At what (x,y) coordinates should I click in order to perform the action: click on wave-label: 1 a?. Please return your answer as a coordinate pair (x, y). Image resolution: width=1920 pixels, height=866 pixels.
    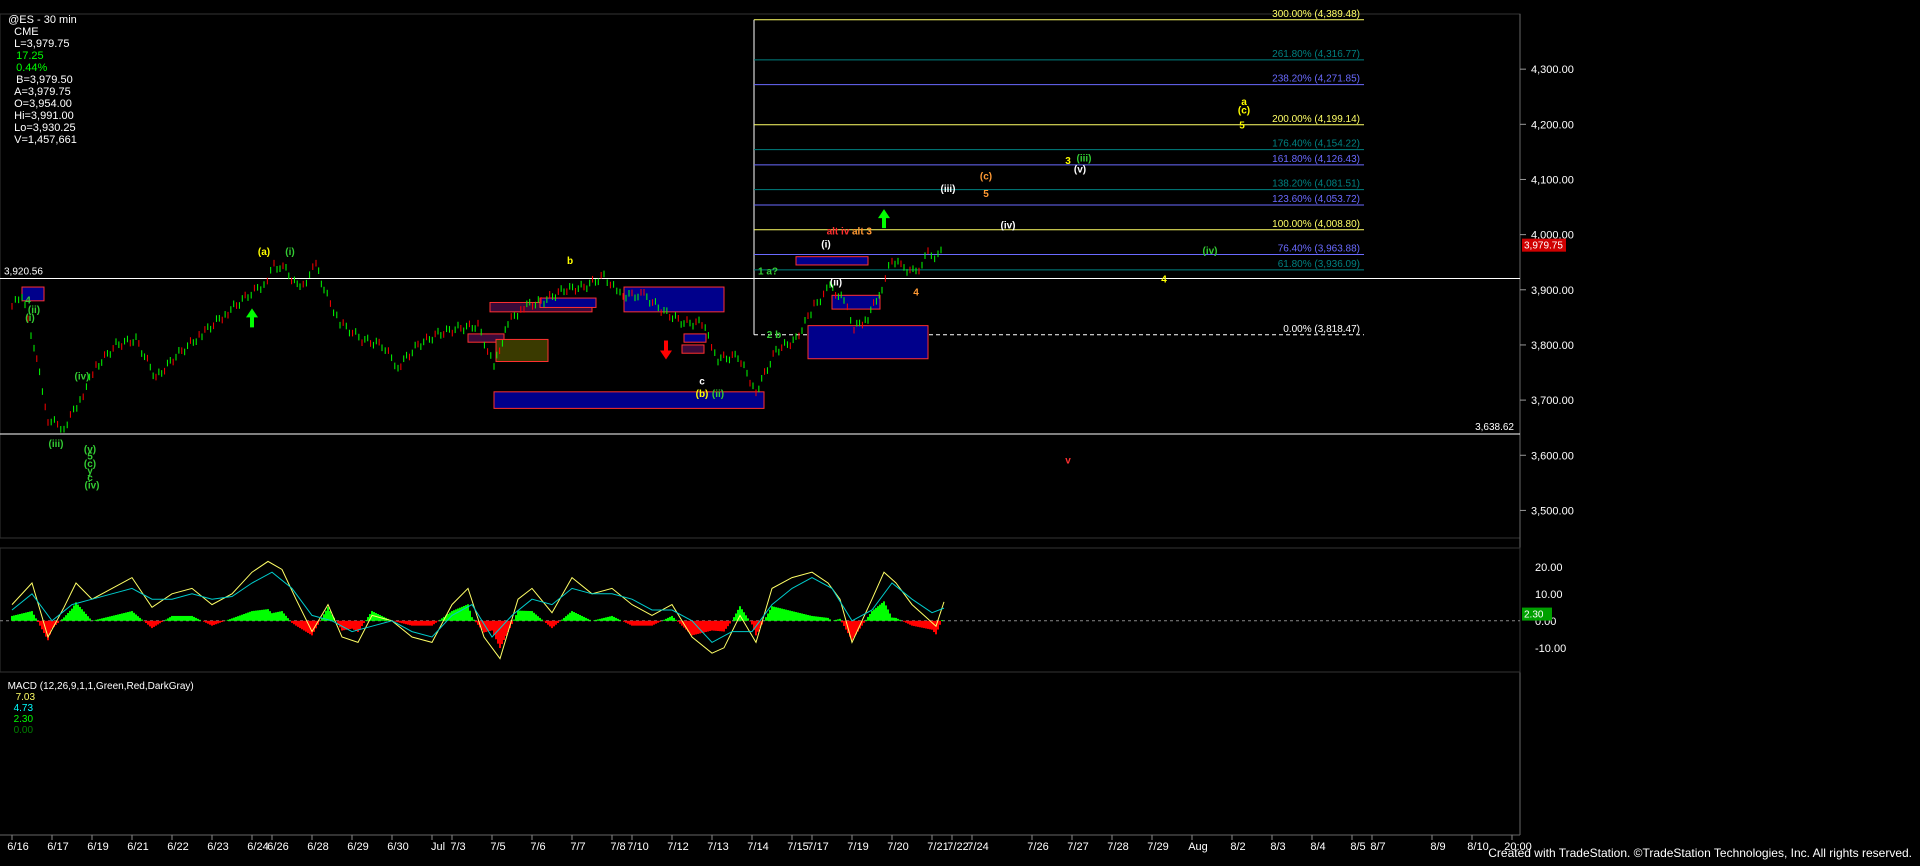
    Looking at the image, I should click on (768, 271).